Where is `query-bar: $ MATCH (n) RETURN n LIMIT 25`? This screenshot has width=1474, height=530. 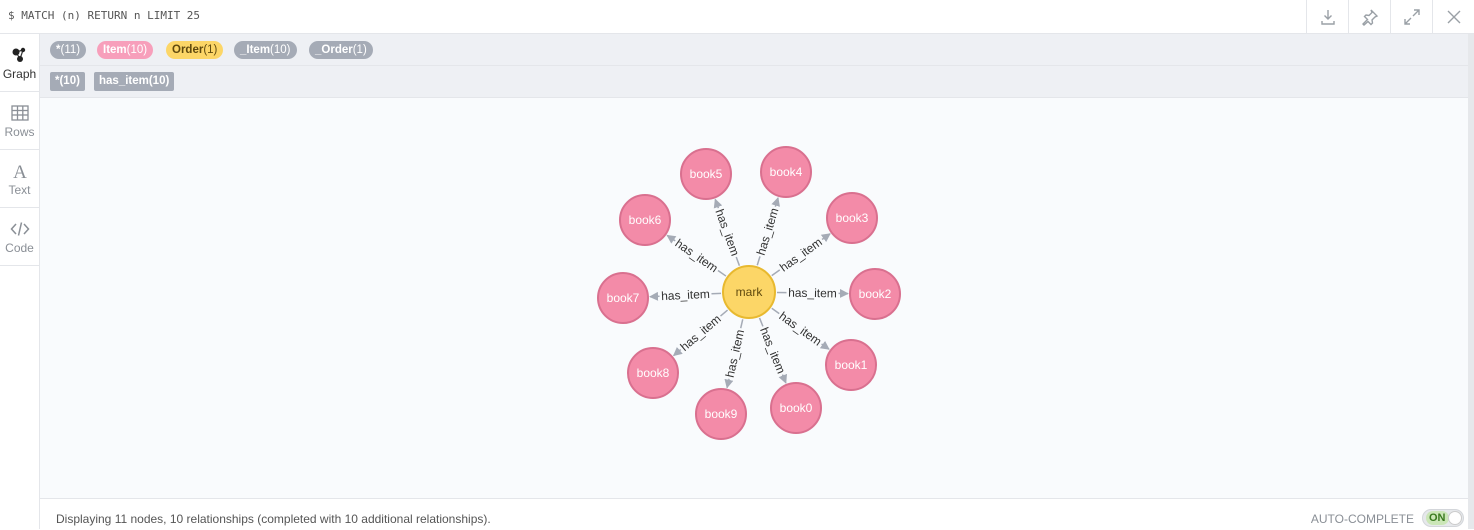 query-bar: $ MATCH (n) RETURN n LIMIT 25 is located at coordinates (737, 17).